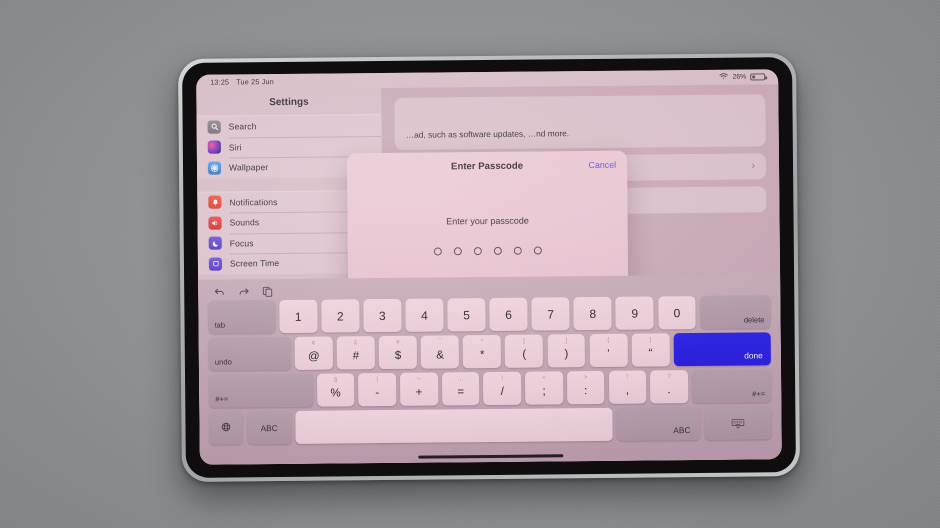 The height and width of the screenshot is (528, 940). Describe the element at coordinates (214, 168) in the screenshot. I see `wallpaper-icon` at that location.